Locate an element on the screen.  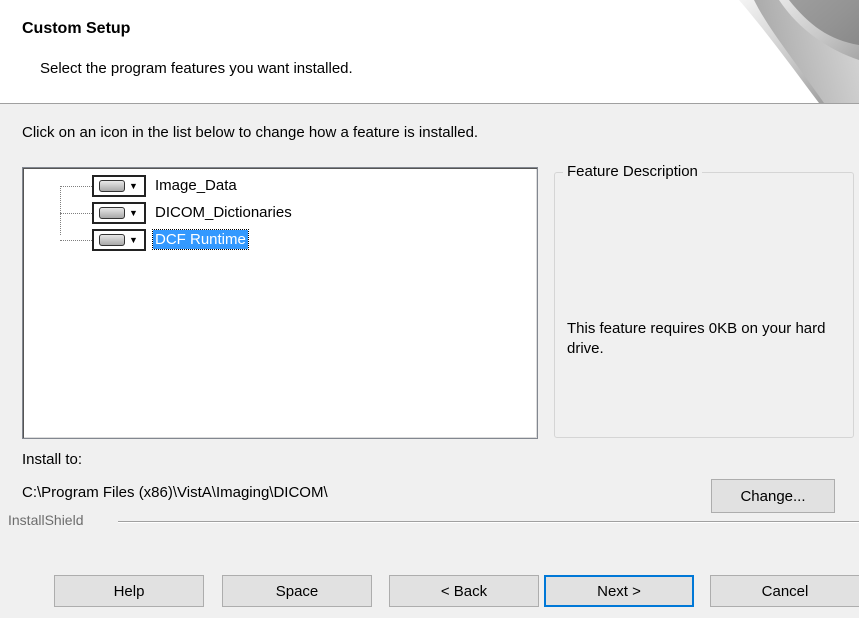
installshield-label: InstallShield is located at coordinates (46, 520).